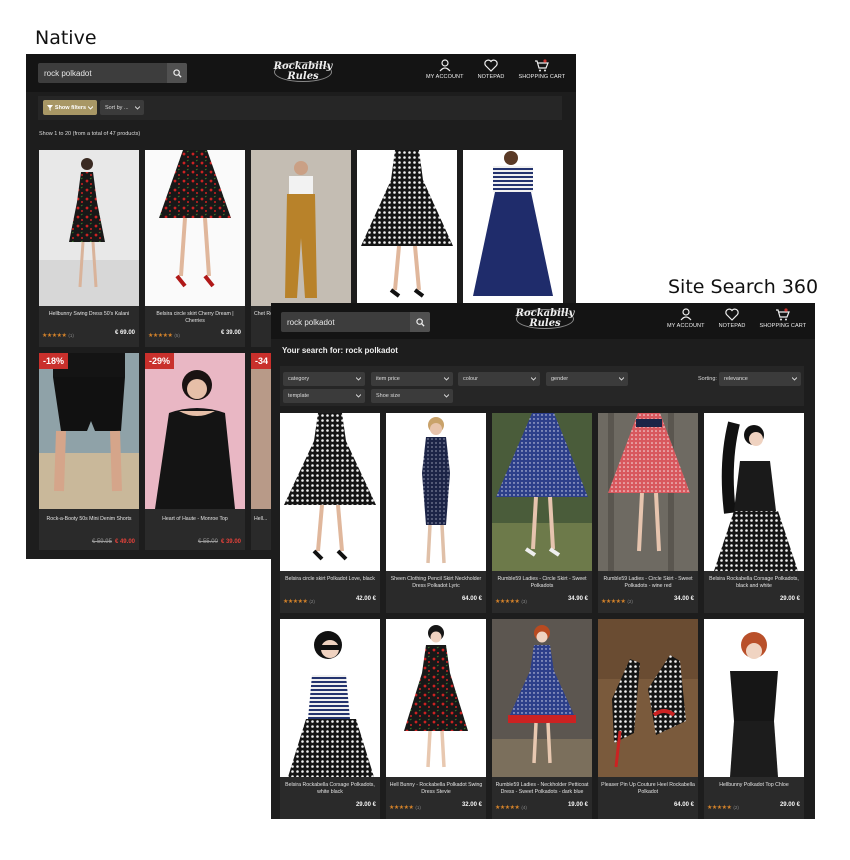 This screenshot has width=850, height=860. I want to click on product-price: 42.00 €, so click(365, 599).